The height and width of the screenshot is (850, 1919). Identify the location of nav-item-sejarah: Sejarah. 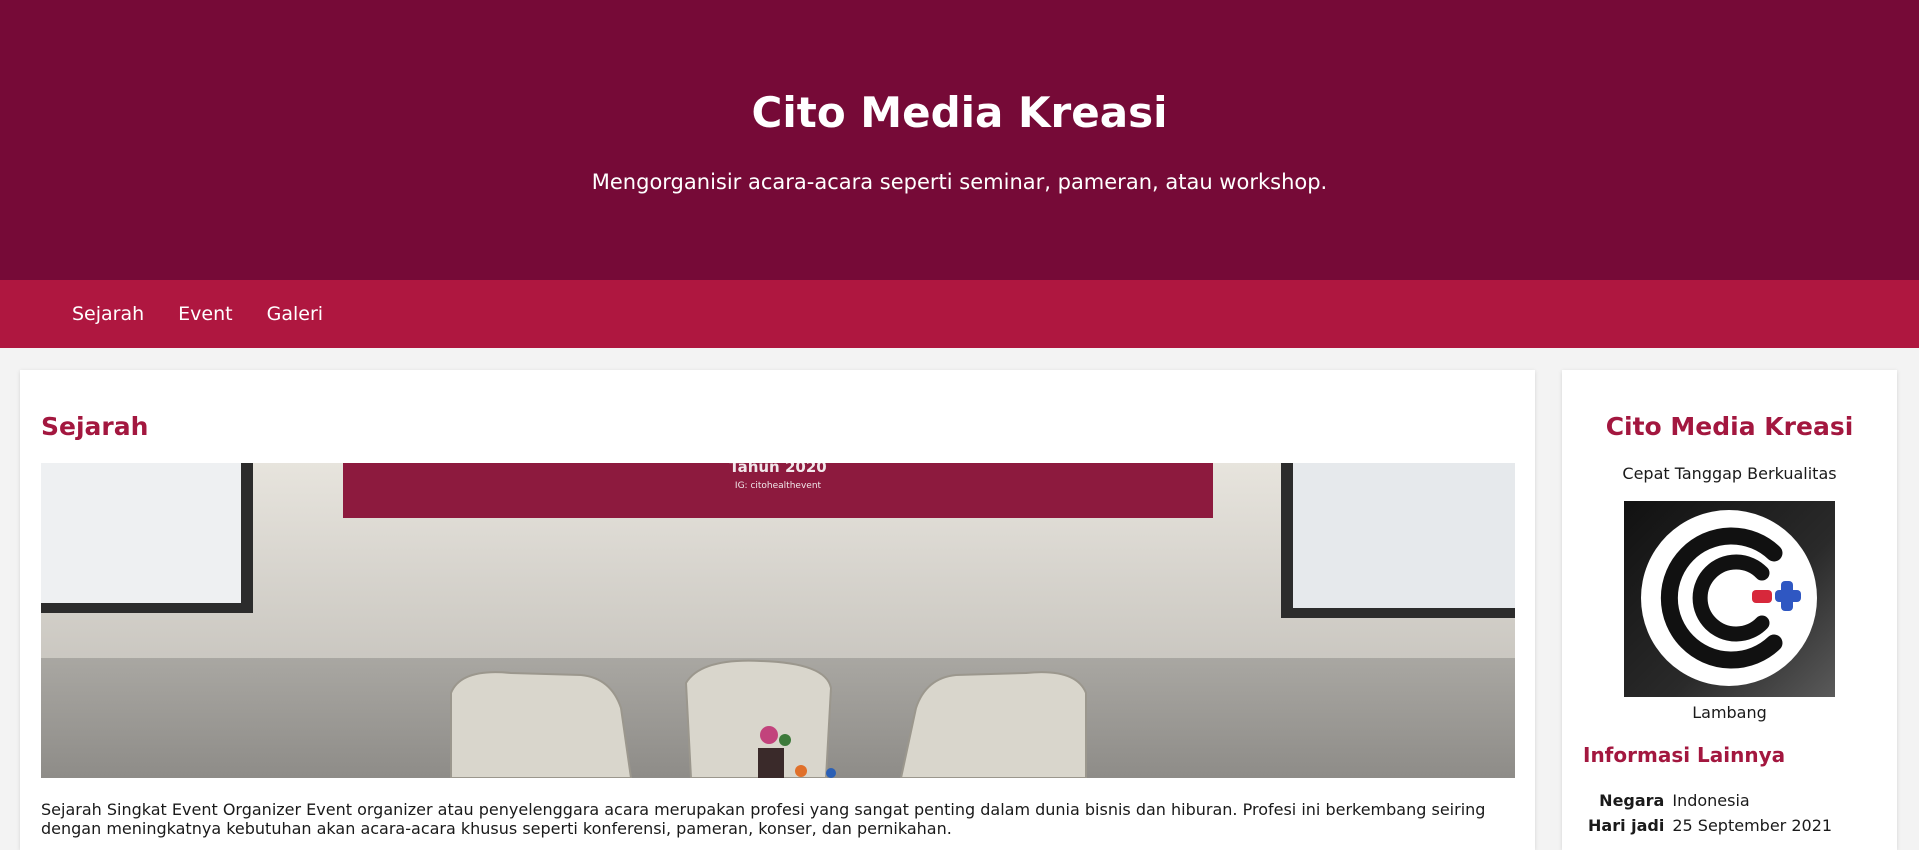
(108, 314).